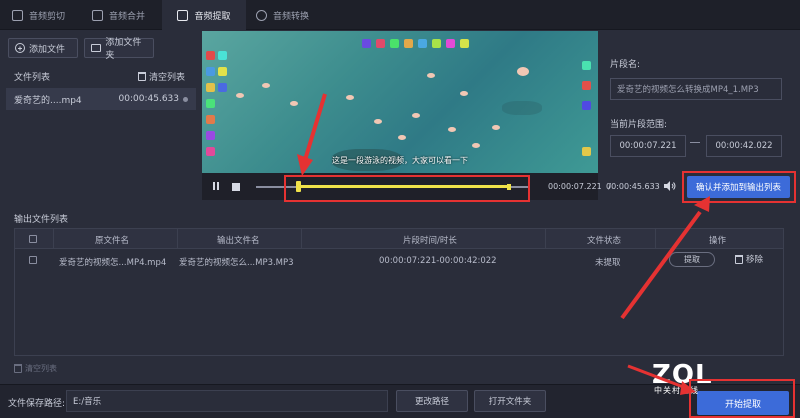 This screenshot has height=418, width=800. What do you see at coordinates (261, 15) in the screenshot?
I see `convert-icon` at bounding box center [261, 15].